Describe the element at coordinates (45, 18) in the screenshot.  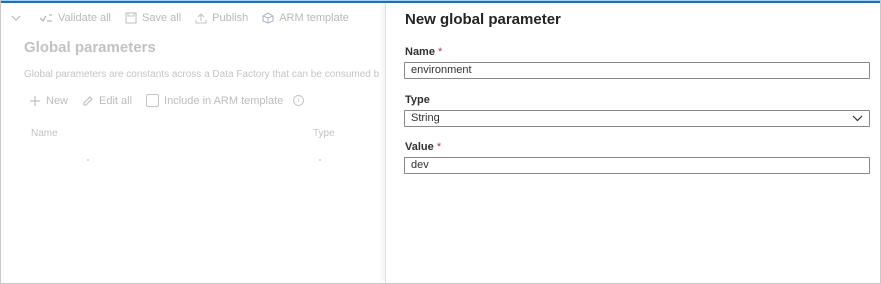
I see `validate-icon` at that location.